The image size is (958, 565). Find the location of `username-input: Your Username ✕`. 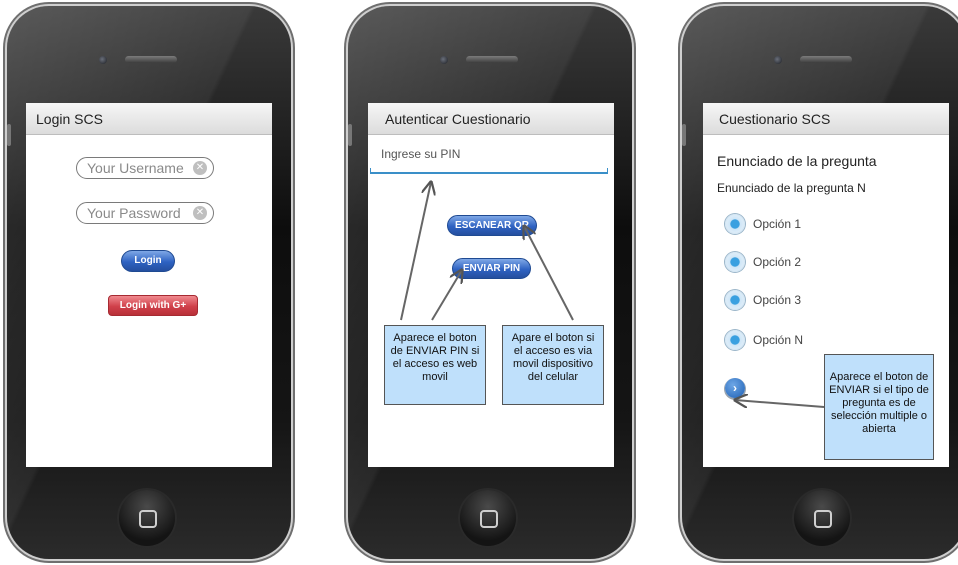

username-input: Your Username ✕ is located at coordinates (145, 168).